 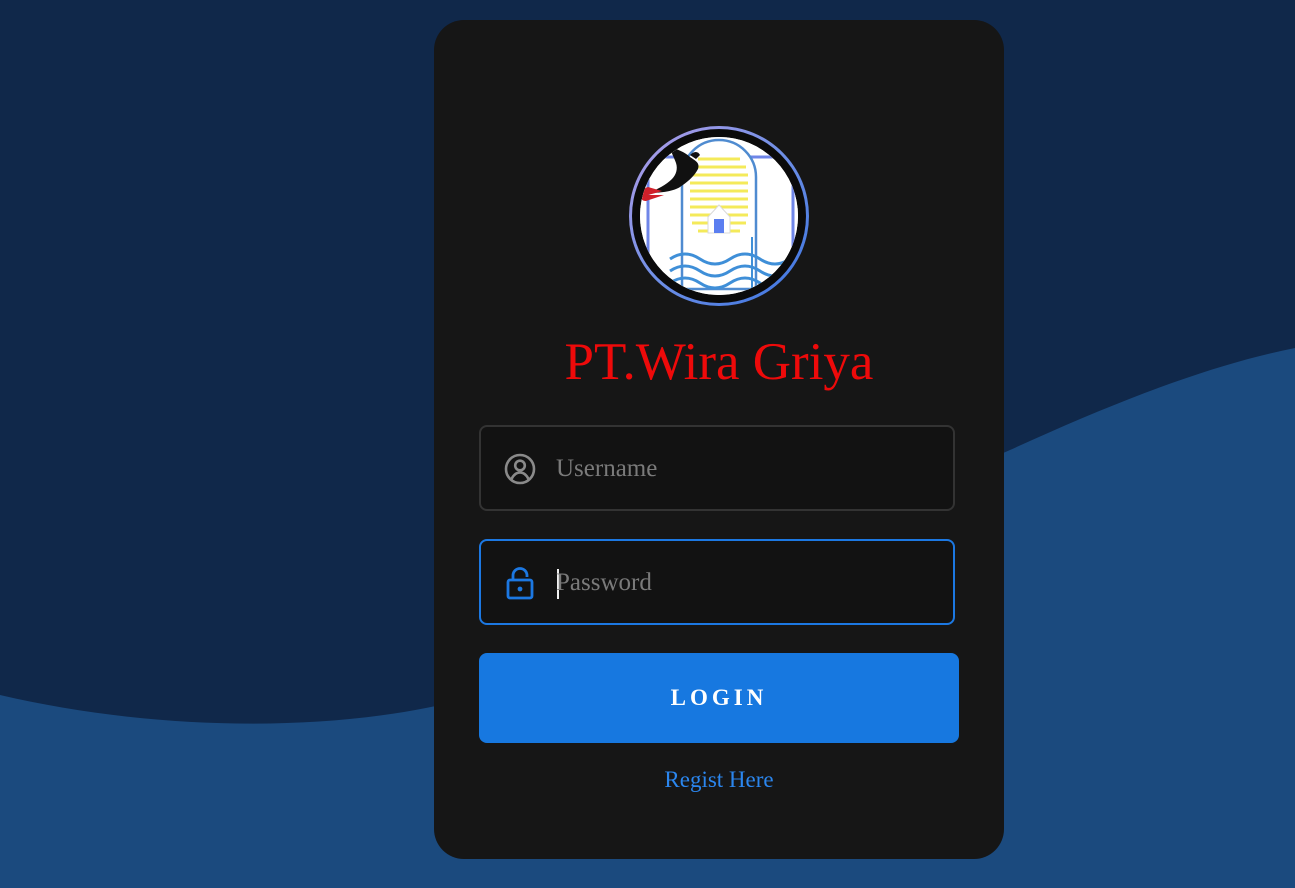 What do you see at coordinates (520, 469) in the screenshot?
I see `user-circle-icon` at bounding box center [520, 469].